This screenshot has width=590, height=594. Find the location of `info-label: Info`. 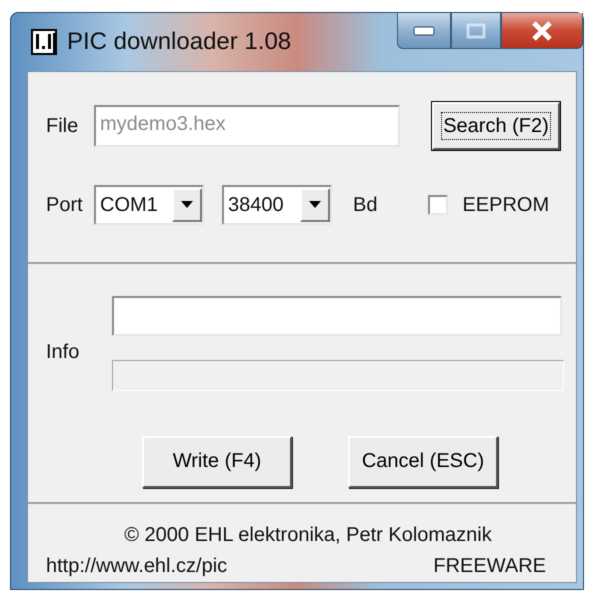

info-label: Info is located at coordinates (63, 352).